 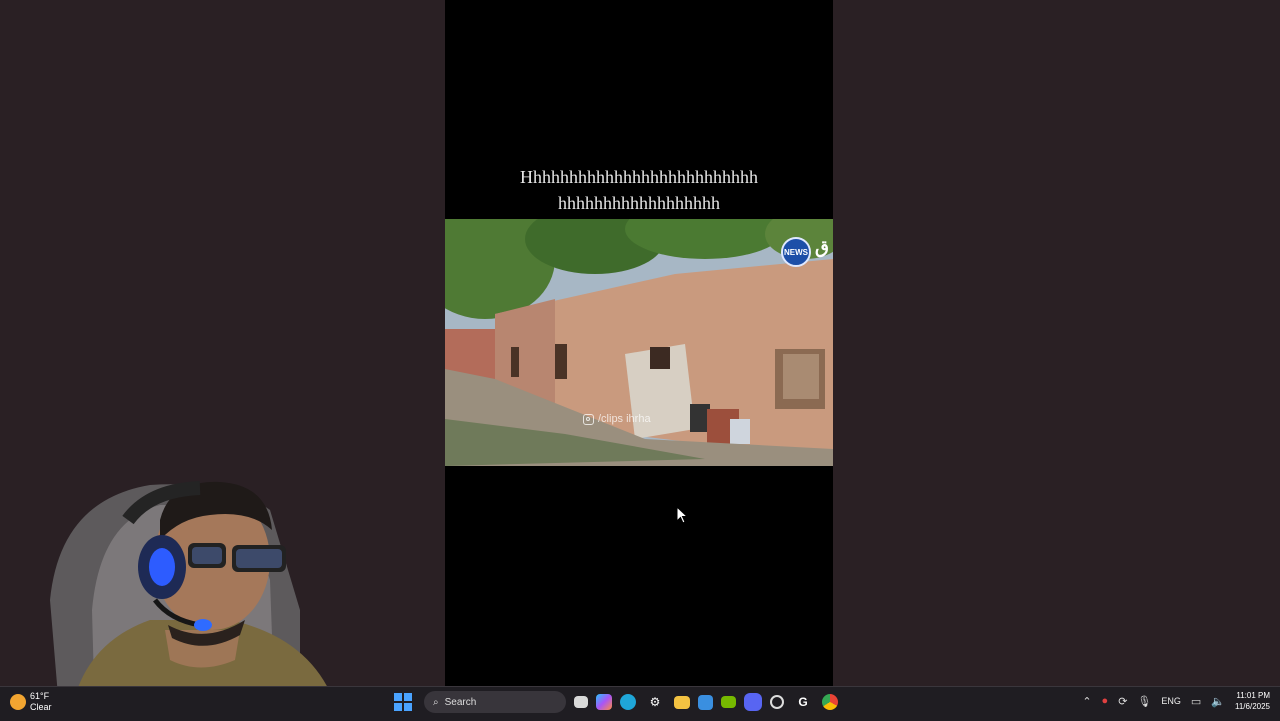 What do you see at coordinates (830, 702) in the screenshot?
I see `chrome-icon` at bounding box center [830, 702].